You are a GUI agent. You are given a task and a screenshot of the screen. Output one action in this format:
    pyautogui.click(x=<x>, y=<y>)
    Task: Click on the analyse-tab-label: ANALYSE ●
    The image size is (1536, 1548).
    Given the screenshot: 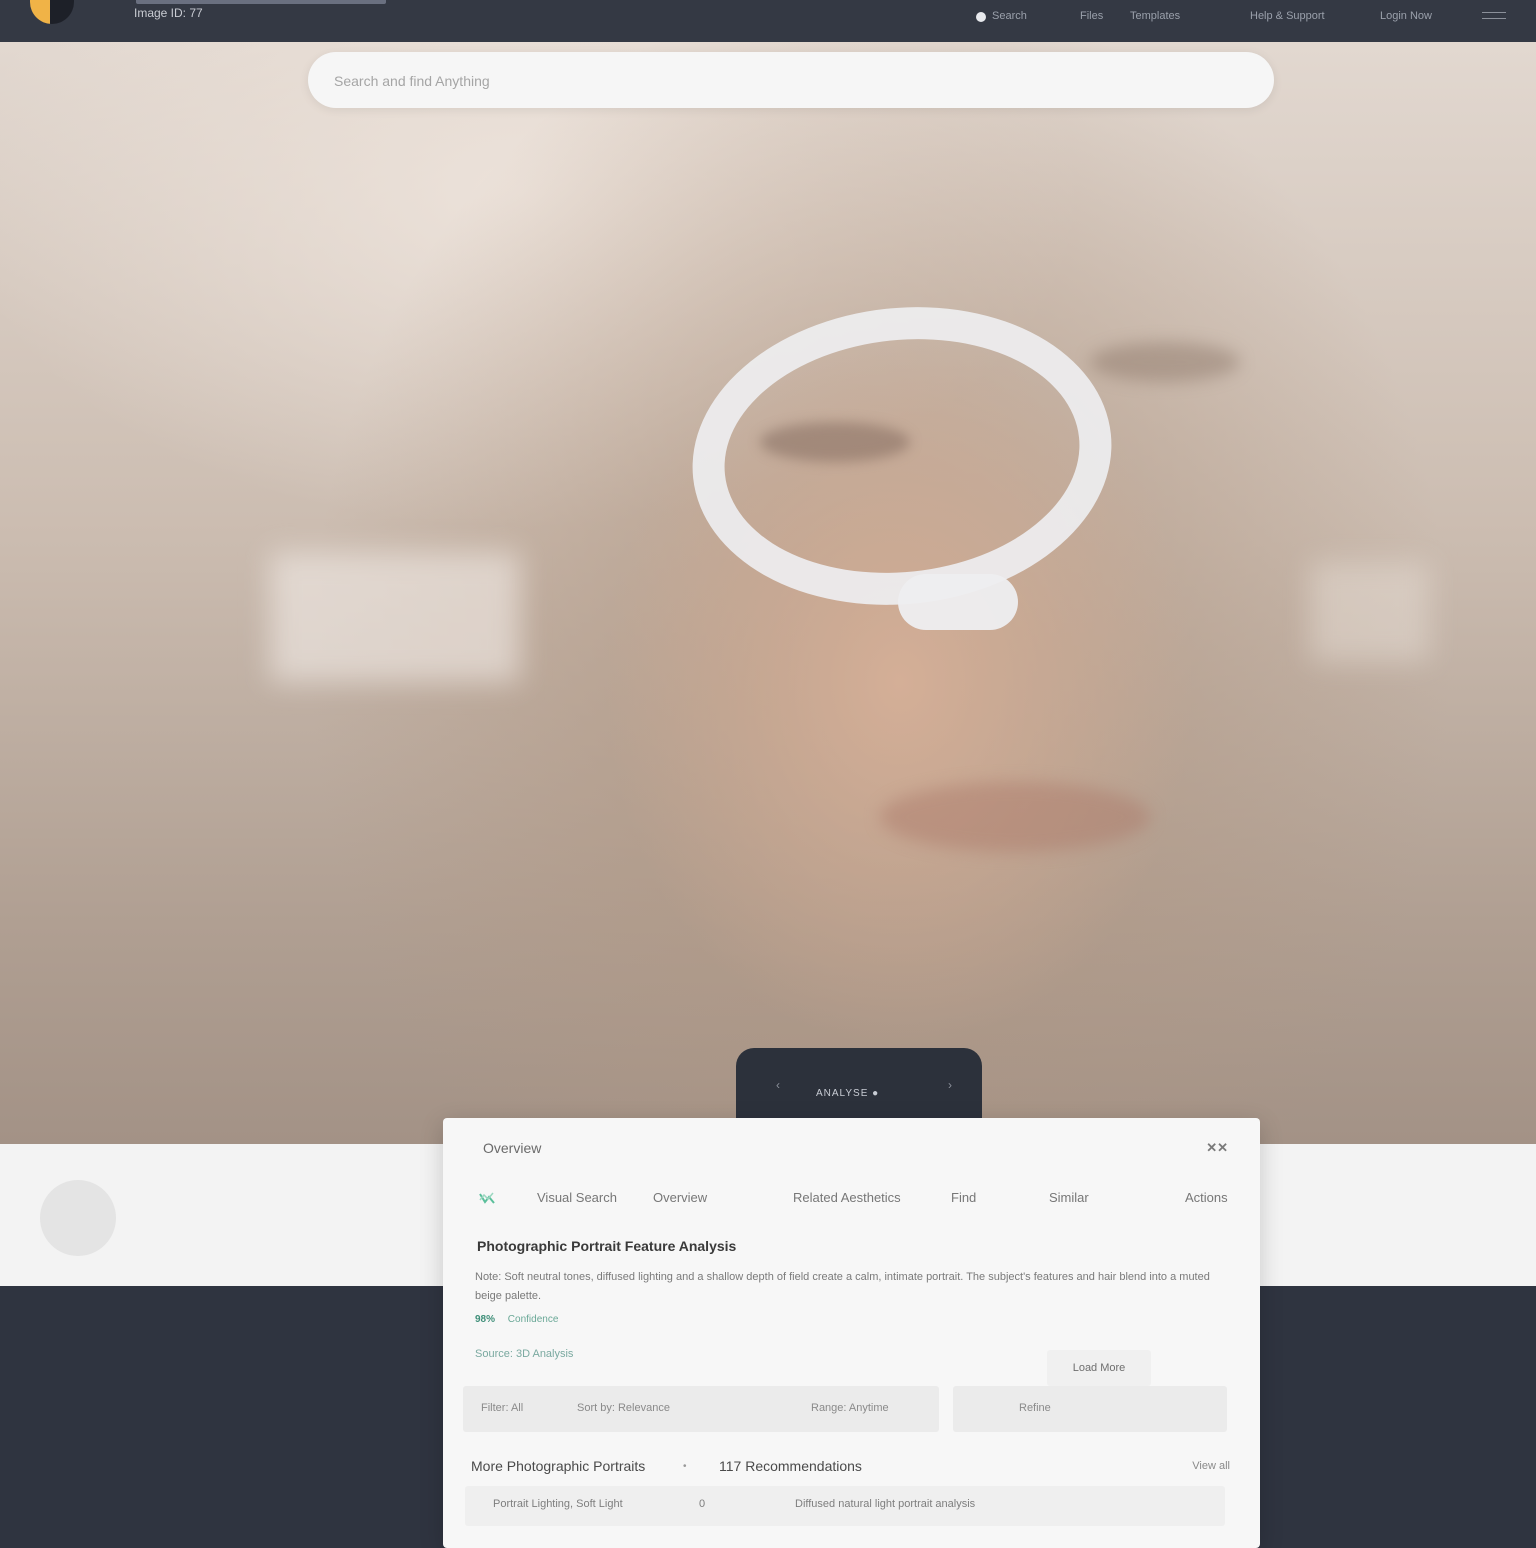 What is the action you would take?
    pyautogui.click(x=848, y=1093)
    